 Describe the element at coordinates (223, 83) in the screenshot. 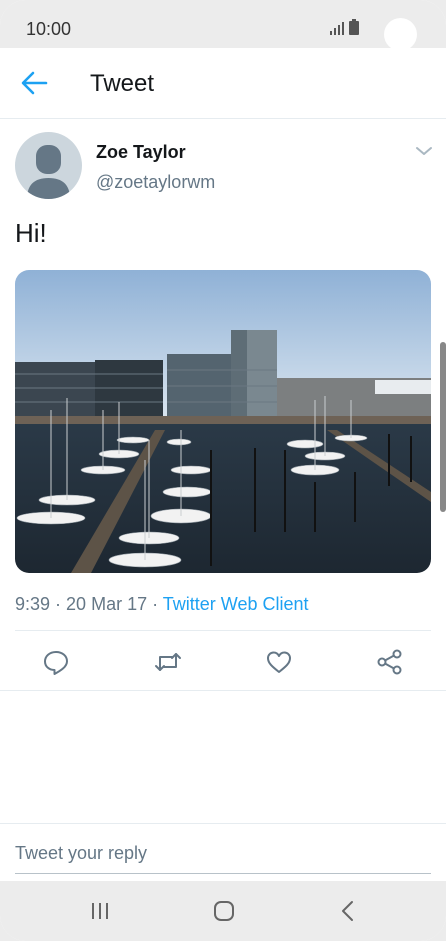

I see `app-header: Tweet` at that location.